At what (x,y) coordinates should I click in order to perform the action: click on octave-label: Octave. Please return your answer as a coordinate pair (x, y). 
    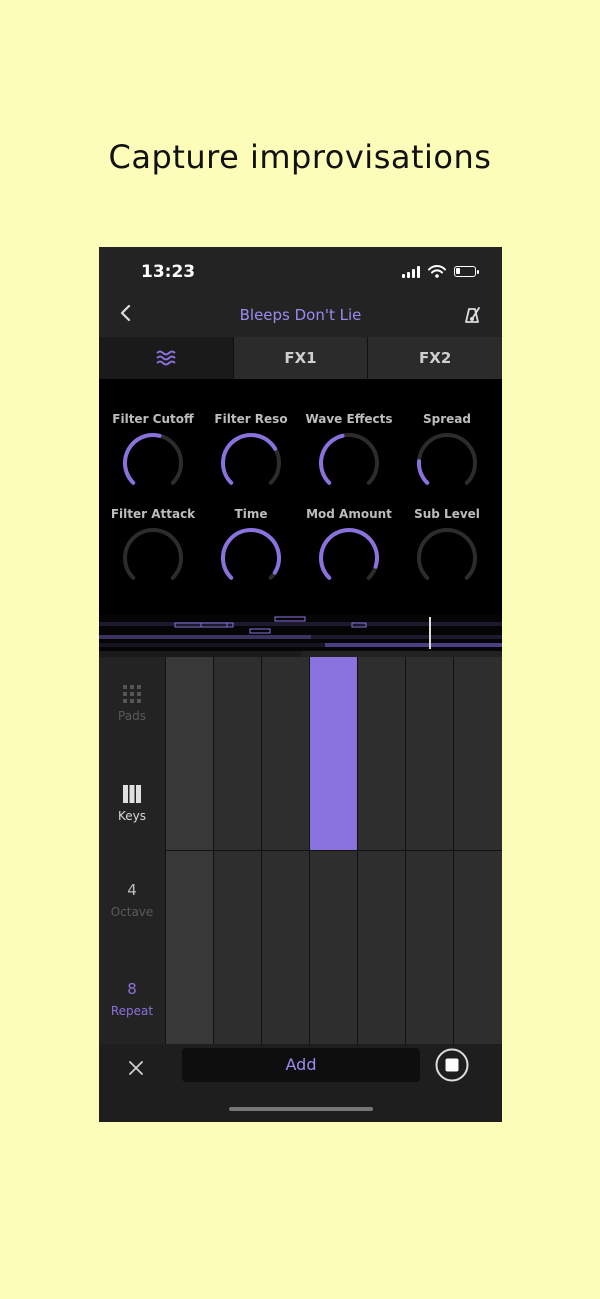
    Looking at the image, I should click on (132, 912).